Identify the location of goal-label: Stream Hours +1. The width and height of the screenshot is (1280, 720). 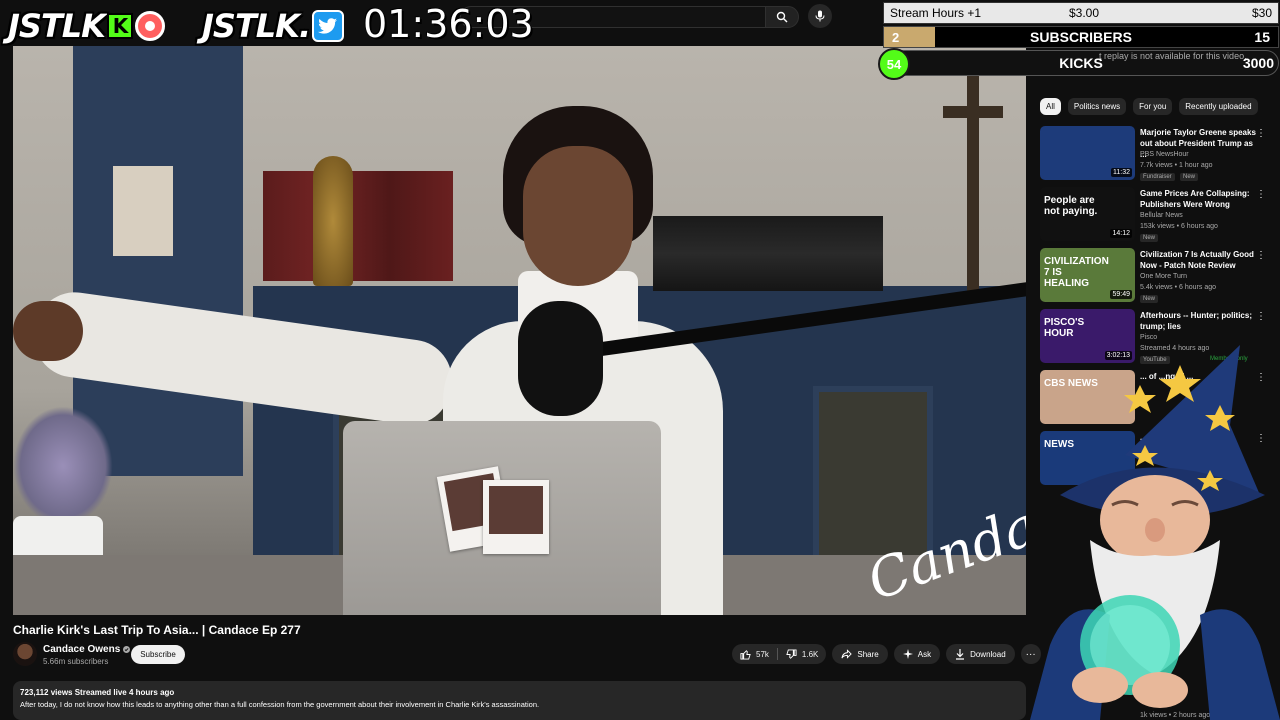
(936, 13).